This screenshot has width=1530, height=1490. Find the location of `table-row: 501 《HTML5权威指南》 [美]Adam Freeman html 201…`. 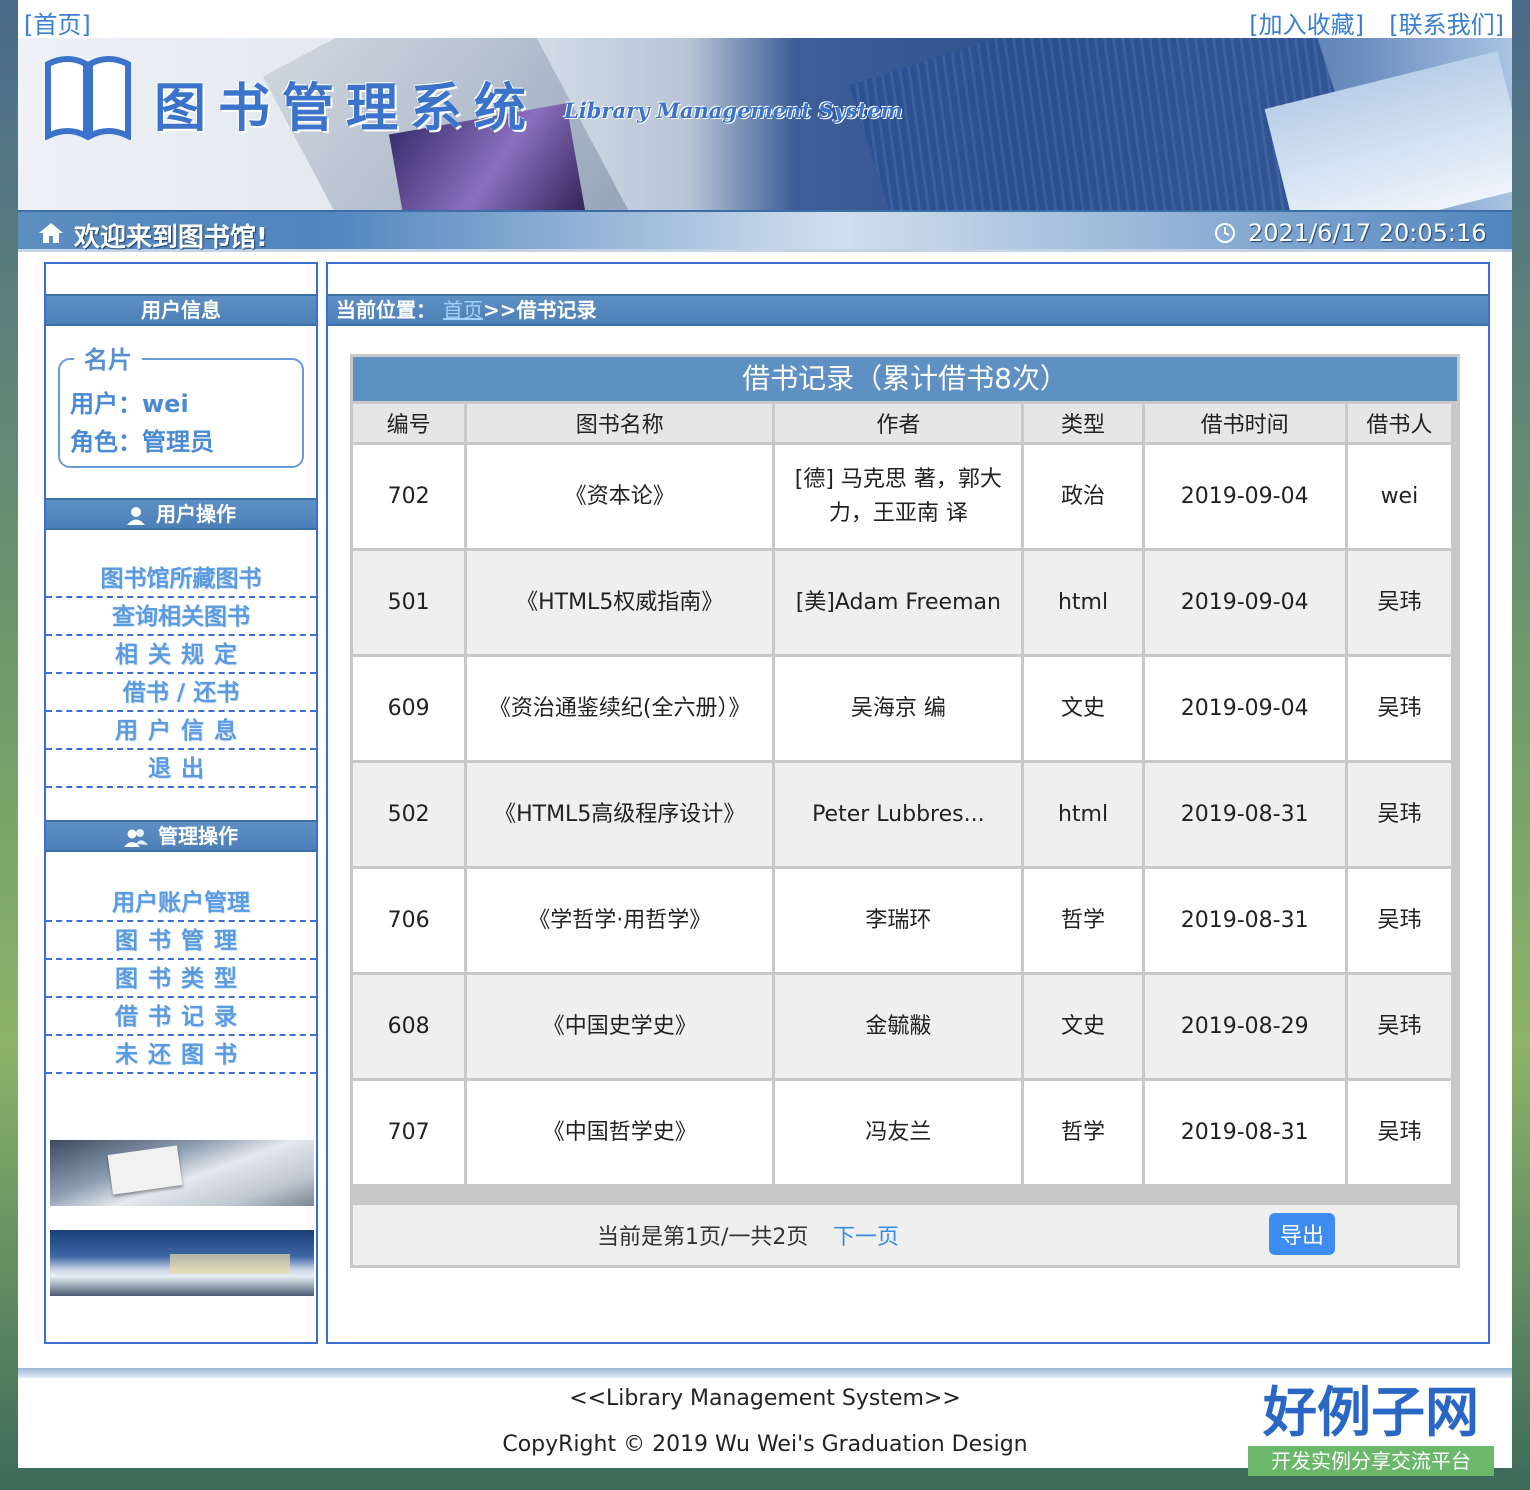

table-row: 501 《HTML5权威指南》 [美]Adam Freeman html 201… is located at coordinates (902, 602).